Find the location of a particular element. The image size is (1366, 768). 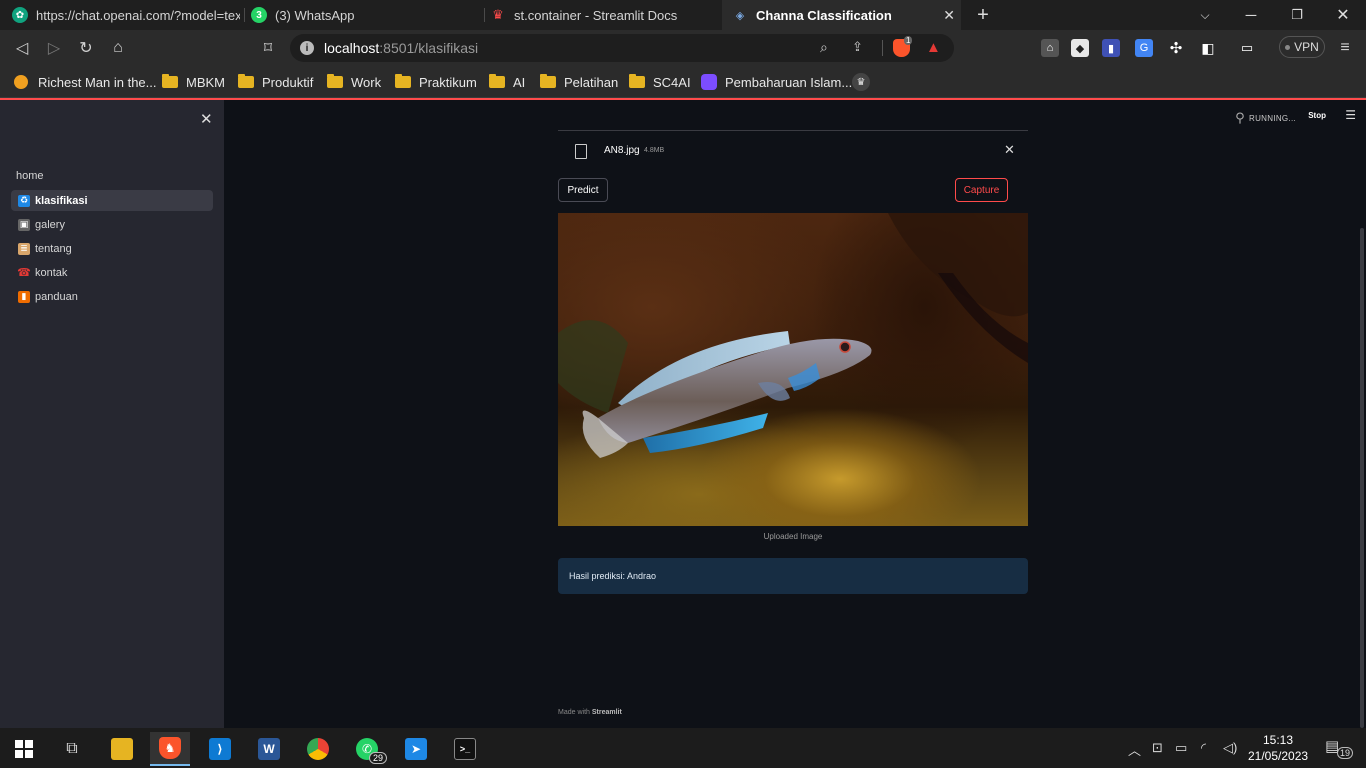

vpn-button: VPN is located at coordinates (1302, 47).